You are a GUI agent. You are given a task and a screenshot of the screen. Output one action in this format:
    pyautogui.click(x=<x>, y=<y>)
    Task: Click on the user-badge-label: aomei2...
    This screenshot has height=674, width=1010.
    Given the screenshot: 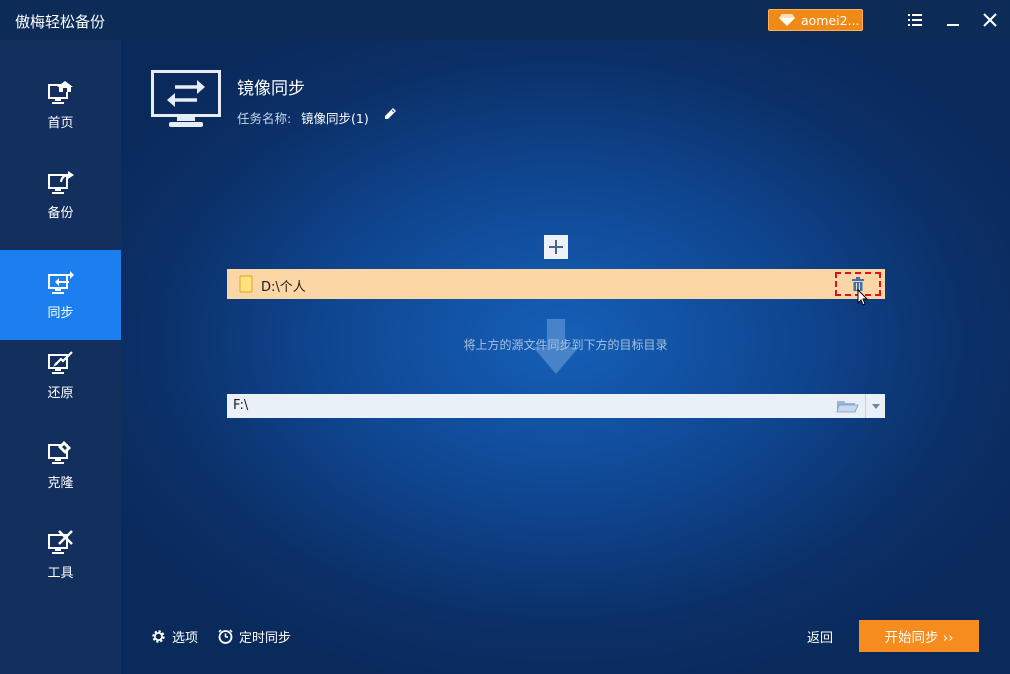 What is the action you would take?
    pyautogui.click(x=830, y=20)
    